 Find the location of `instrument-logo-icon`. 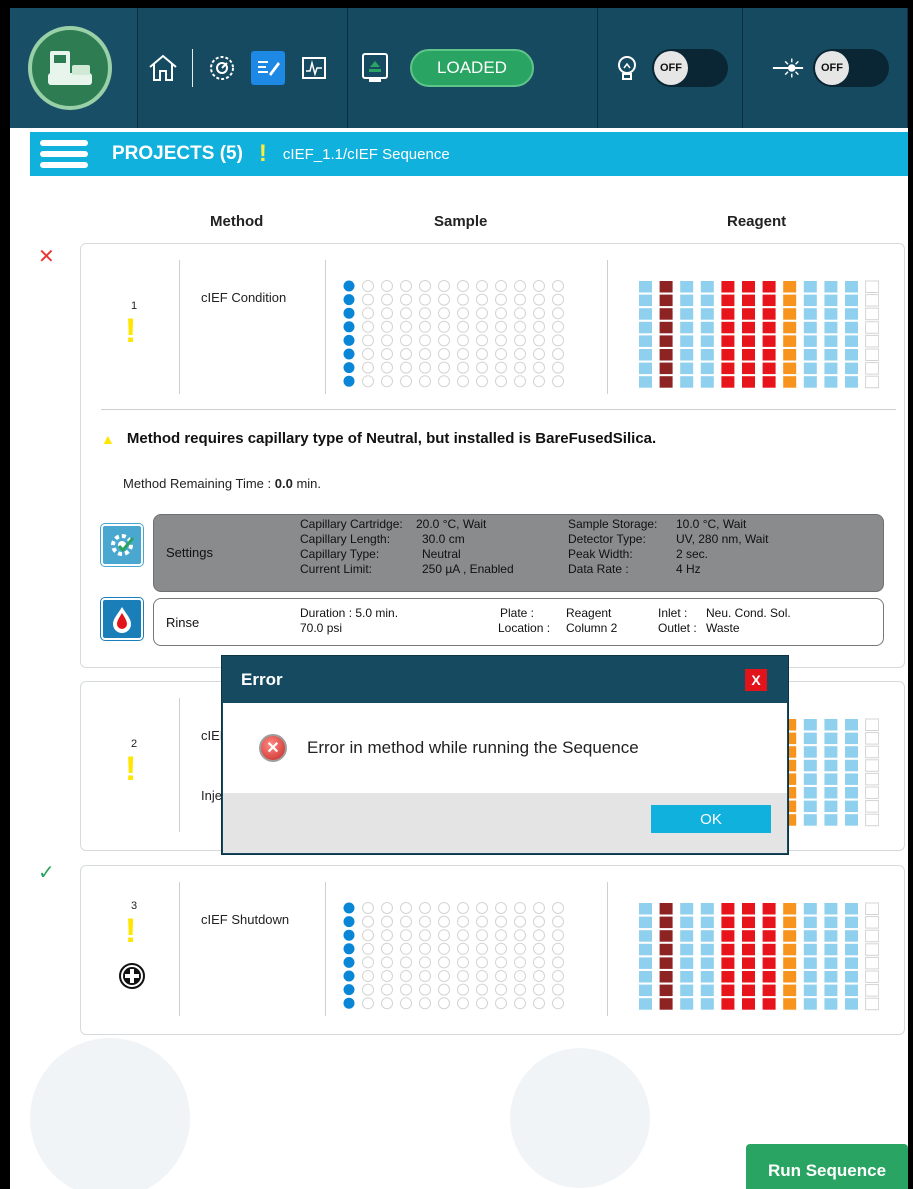

instrument-logo-icon is located at coordinates (70, 68).